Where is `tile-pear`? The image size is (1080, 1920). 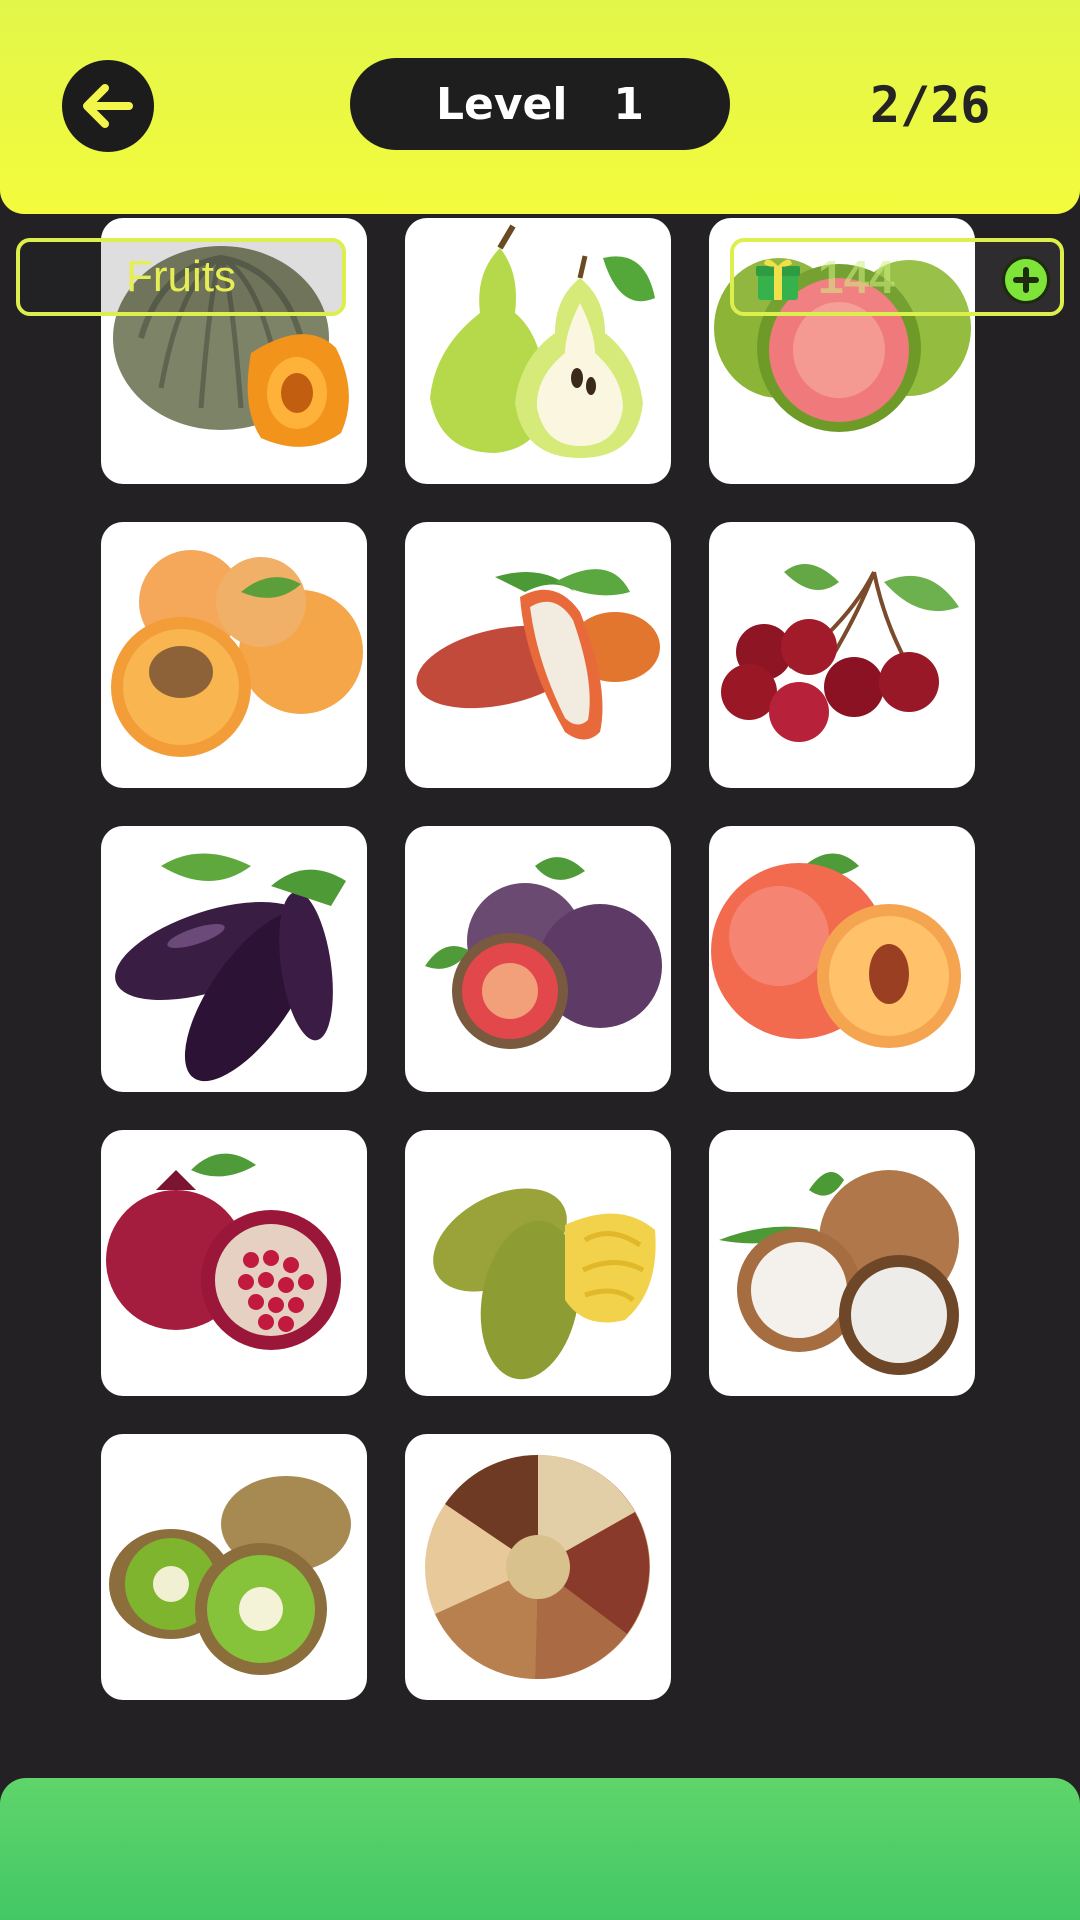
tile-pear is located at coordinates (538, 351).